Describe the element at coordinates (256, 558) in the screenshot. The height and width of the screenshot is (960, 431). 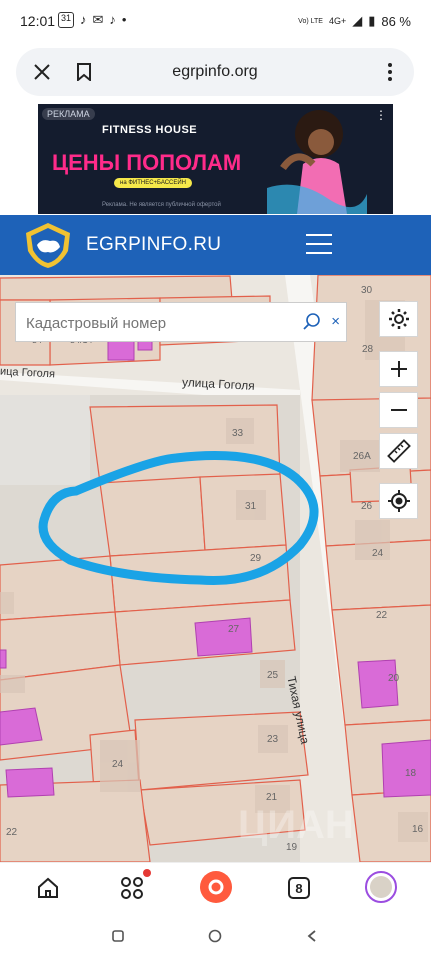
I see `plot-number: 29` at that location.